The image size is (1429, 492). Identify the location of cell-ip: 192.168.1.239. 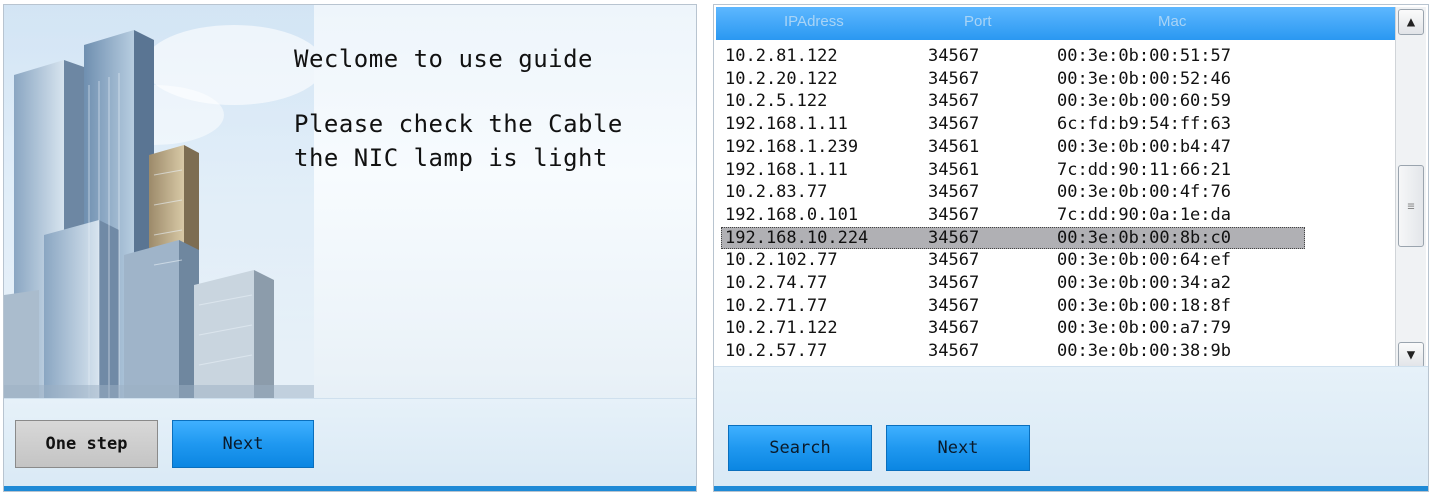
(792, 146).